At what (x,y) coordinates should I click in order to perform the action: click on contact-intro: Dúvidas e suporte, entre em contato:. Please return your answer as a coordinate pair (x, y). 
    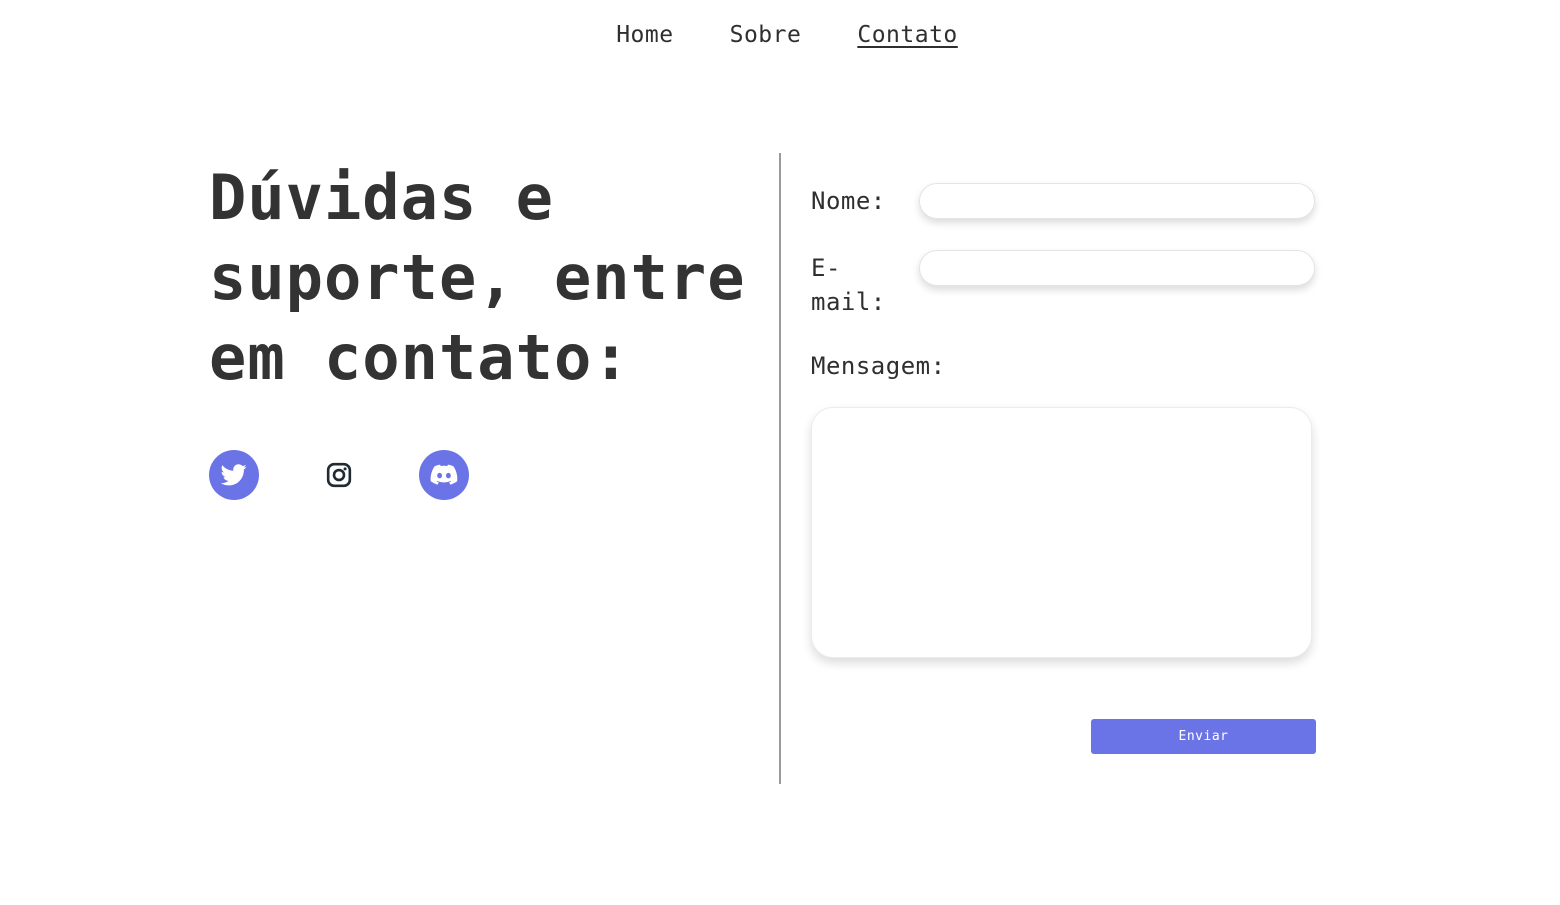
    Looking at the image, I should click on (479, 329).